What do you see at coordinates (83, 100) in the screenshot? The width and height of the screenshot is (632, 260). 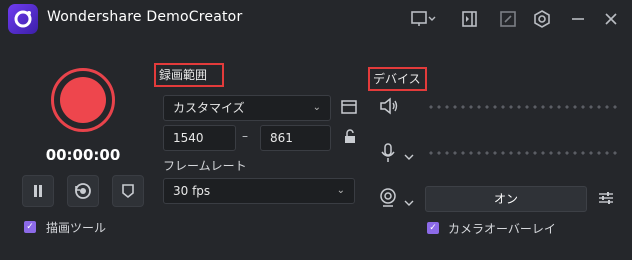 I see `record-button-dot` at bounding box center [83, 100].